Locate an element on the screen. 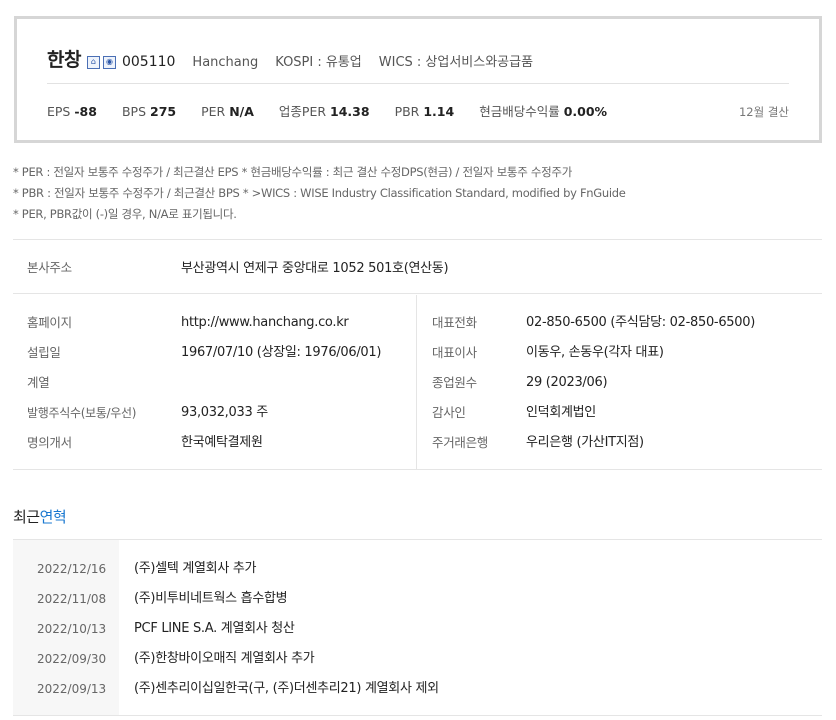 The image size is (836, 720). metric-value: 14.38 is located at coordinates (350, 111).